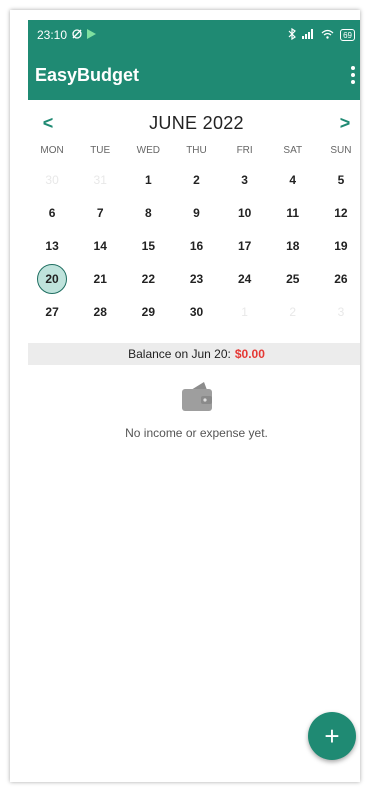 The image size is (367, 790). Describe the element at coordinates (179, 354) in the screenshot. I see `balance-label: Balance on Jun 20:` at that location.